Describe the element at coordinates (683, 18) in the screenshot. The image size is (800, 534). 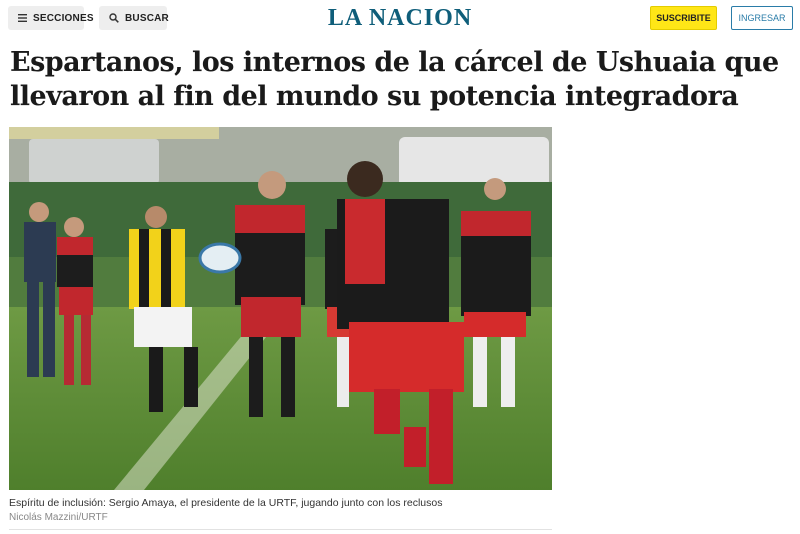
I see `subscribe-button: SUSCRIBITE` at that location.